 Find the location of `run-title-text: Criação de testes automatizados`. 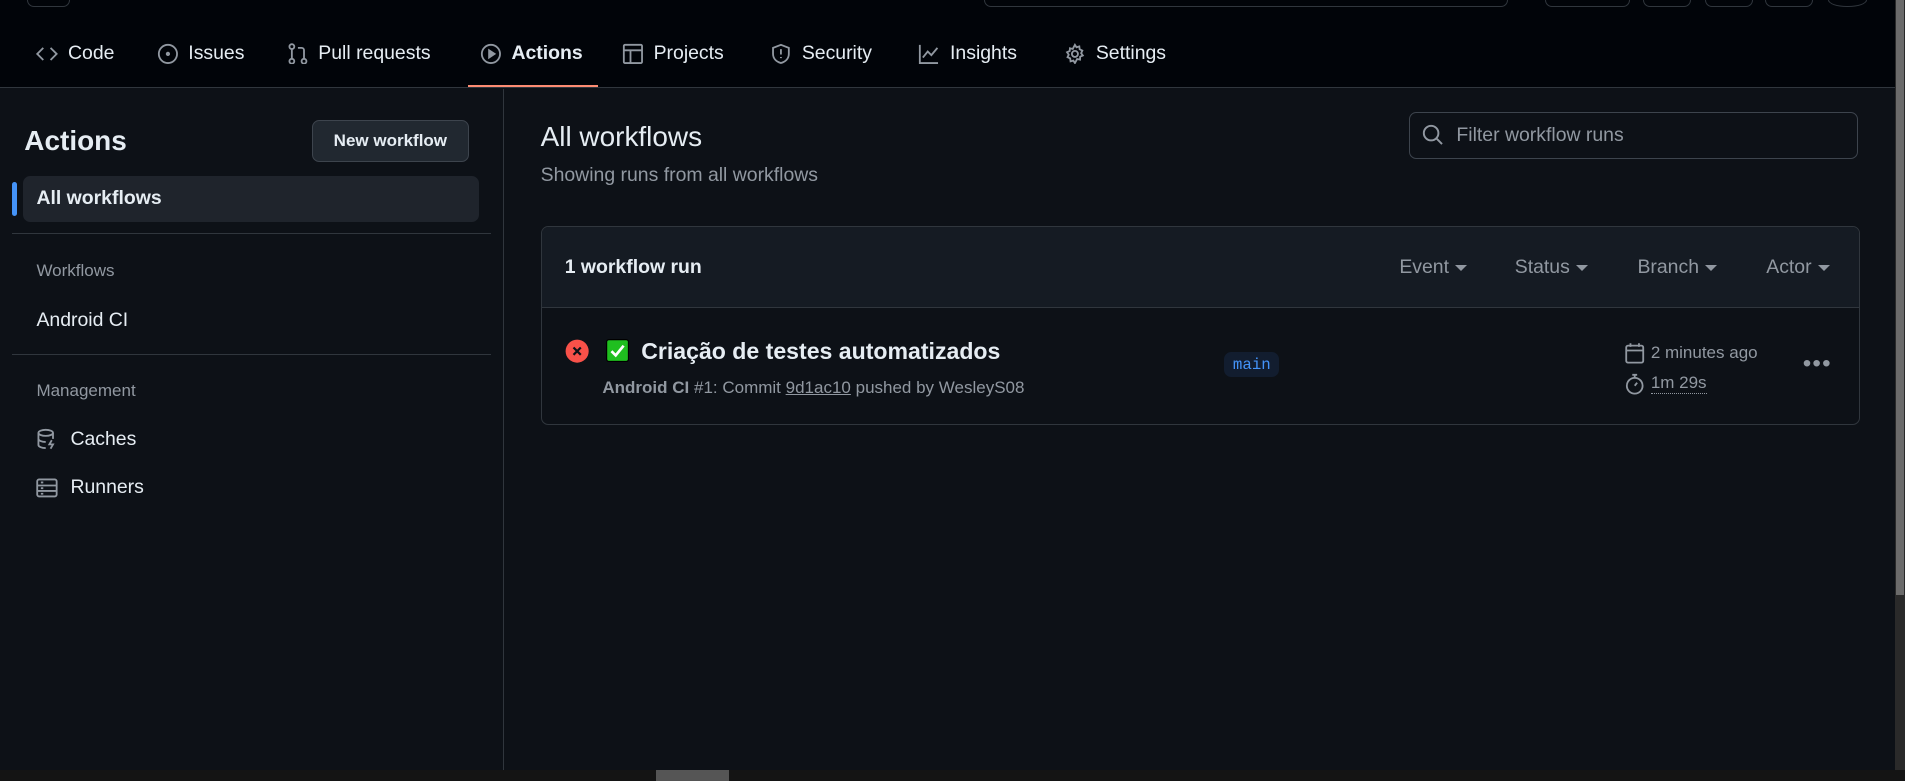

run-title-text: Criação de testes automatizados is located at coordinates (820, 351).